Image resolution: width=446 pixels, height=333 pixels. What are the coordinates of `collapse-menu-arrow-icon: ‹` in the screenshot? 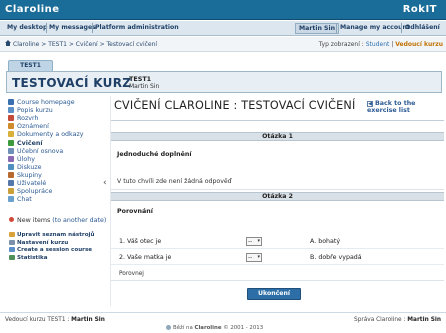 It's located at (106, 183).